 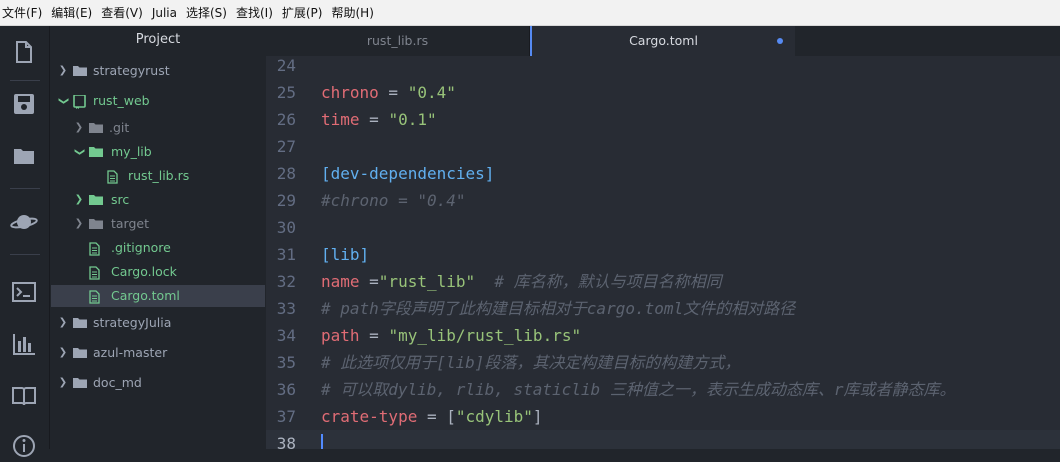 I want to click on code-line: 33 # path字段声明了此构建目标相对于cargo.toml文件的相对路径, so click(x=663, y=308).